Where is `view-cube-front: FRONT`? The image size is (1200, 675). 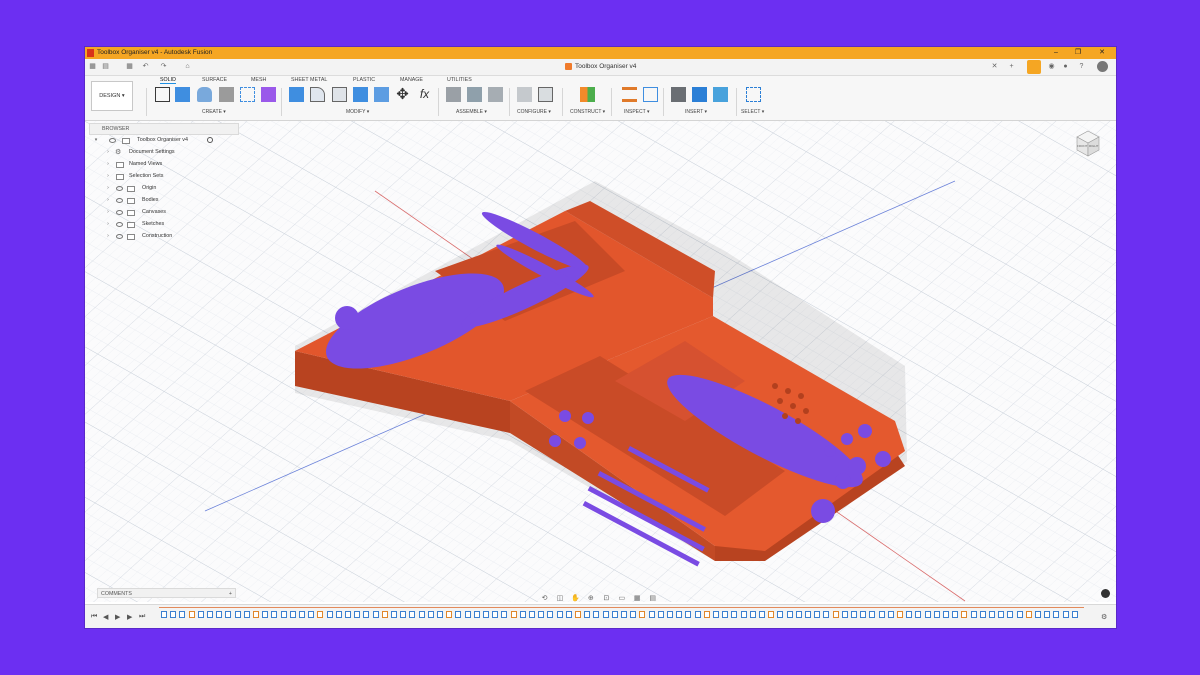 view-cube-front: FRONT is located at coordinates (1082, 146).